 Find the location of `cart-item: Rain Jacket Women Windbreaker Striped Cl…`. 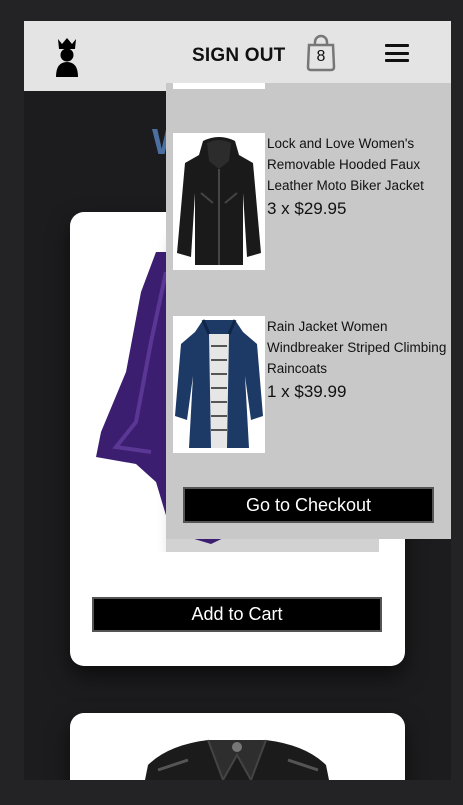

cart-item: Rain Jacket Women Windbreaker Striped Cl… is located at coordinates (310, 386).